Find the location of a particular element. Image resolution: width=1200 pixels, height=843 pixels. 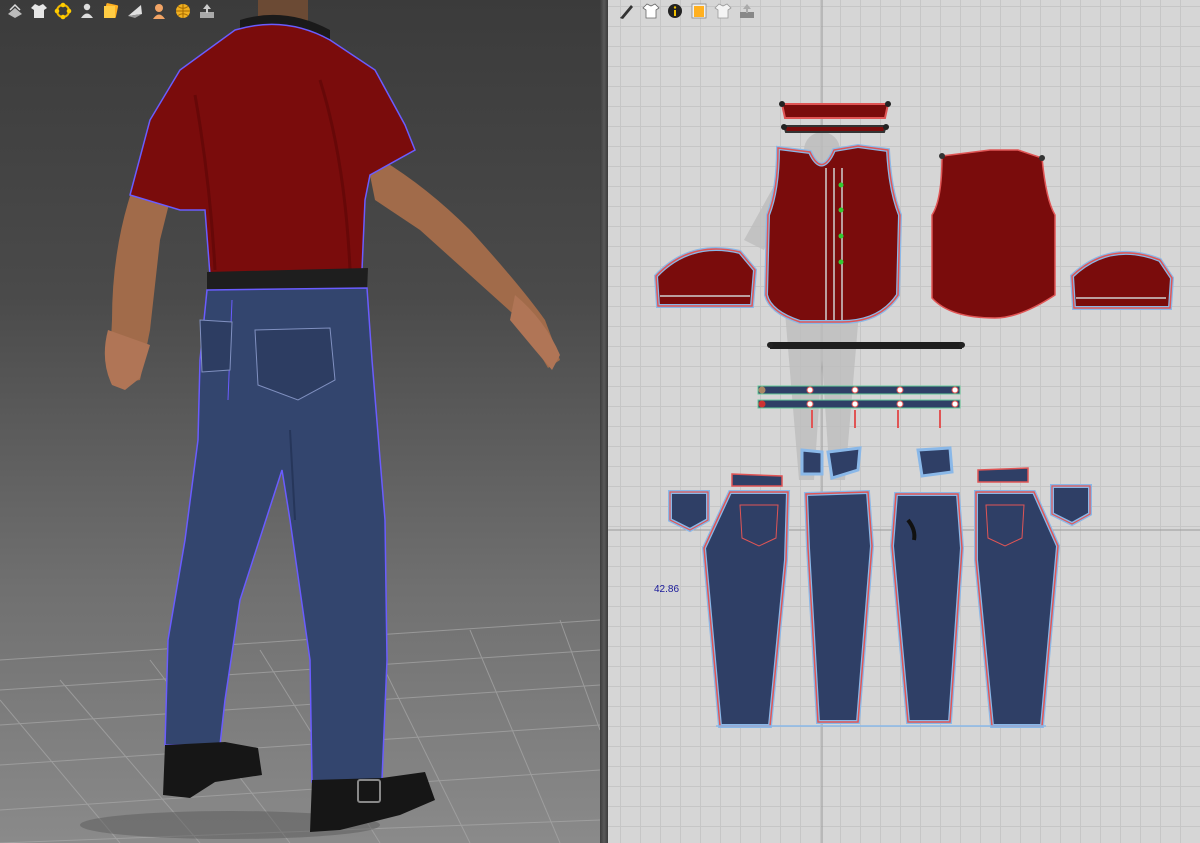

left-sleeve-pattern is located at coordinates (705, 277).